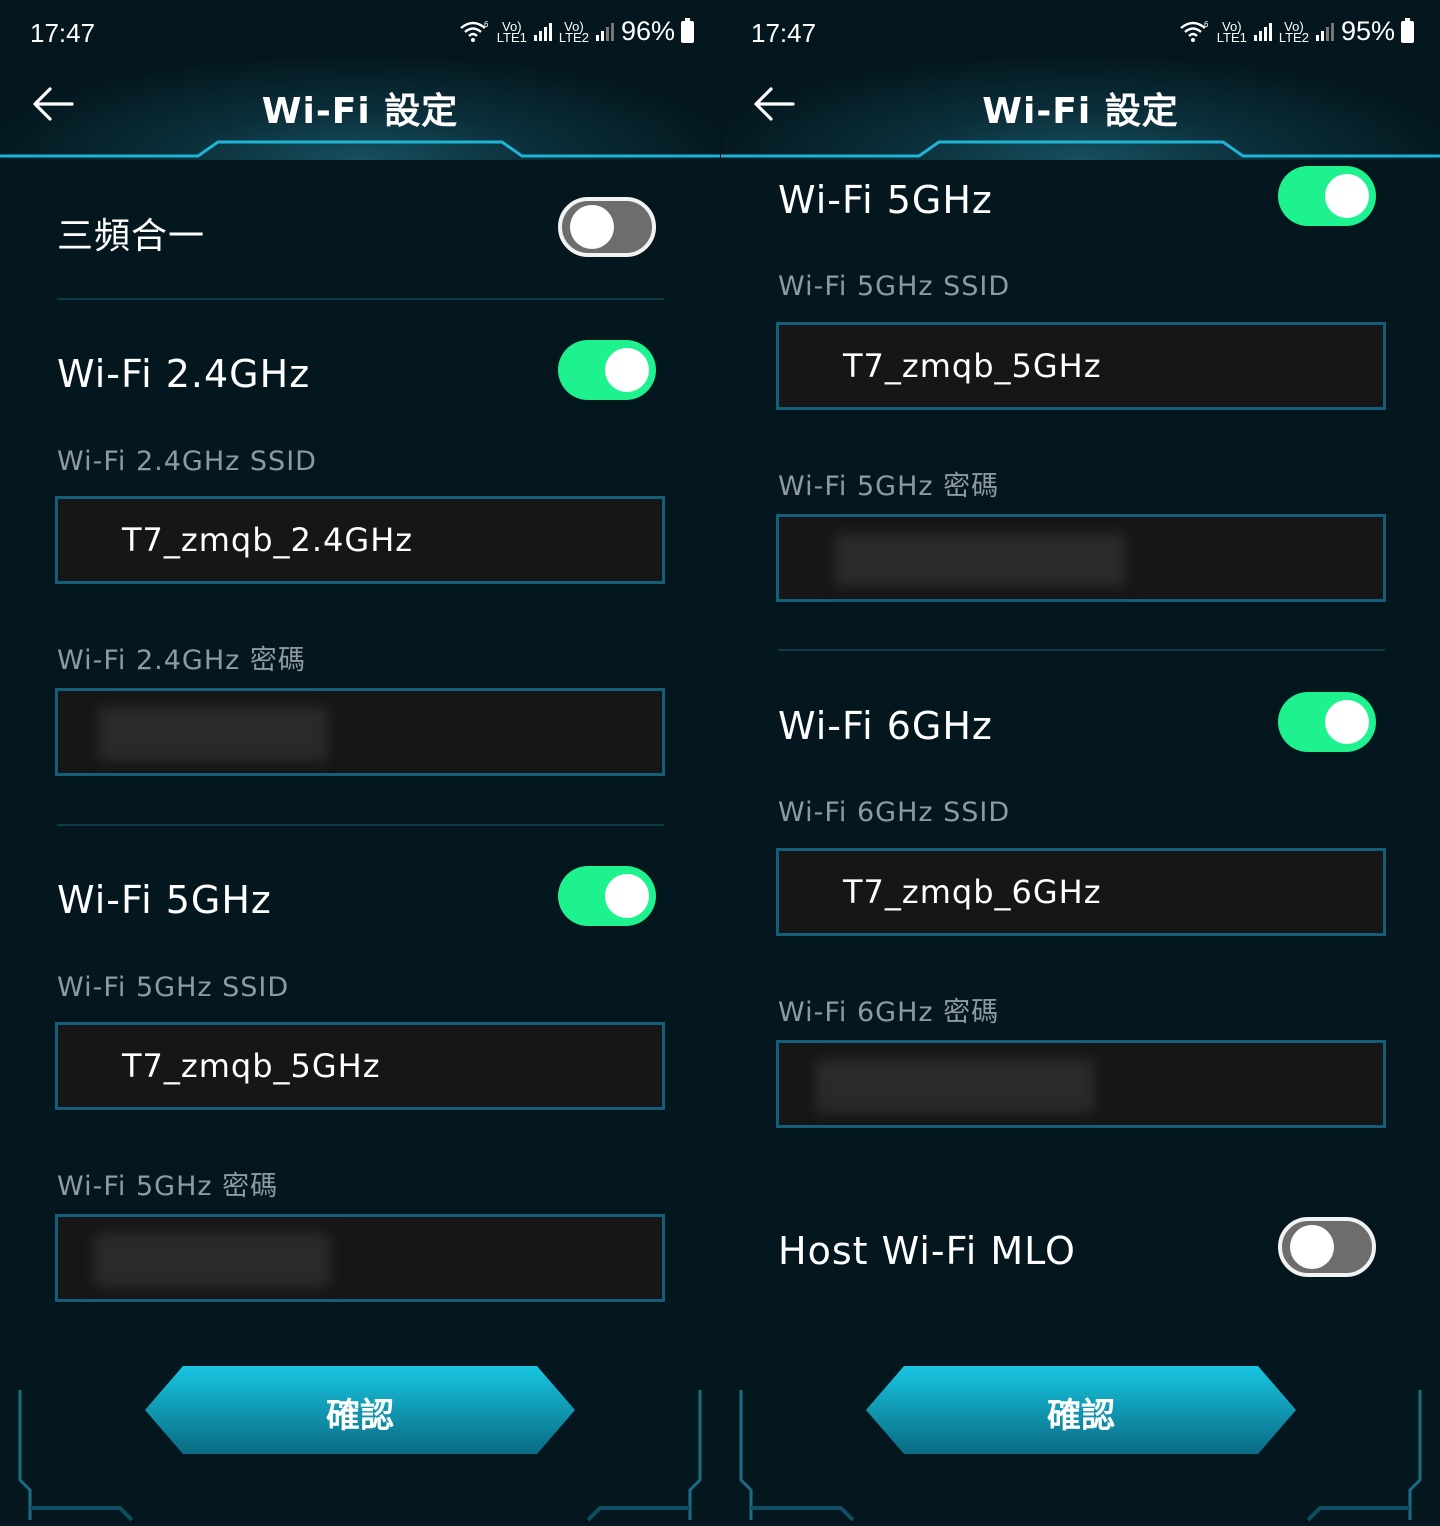  Describe the element at coordinates (927, 1251) in the screenshot. I see `mlo-label: Host Wi-Fi MLO` at that location.